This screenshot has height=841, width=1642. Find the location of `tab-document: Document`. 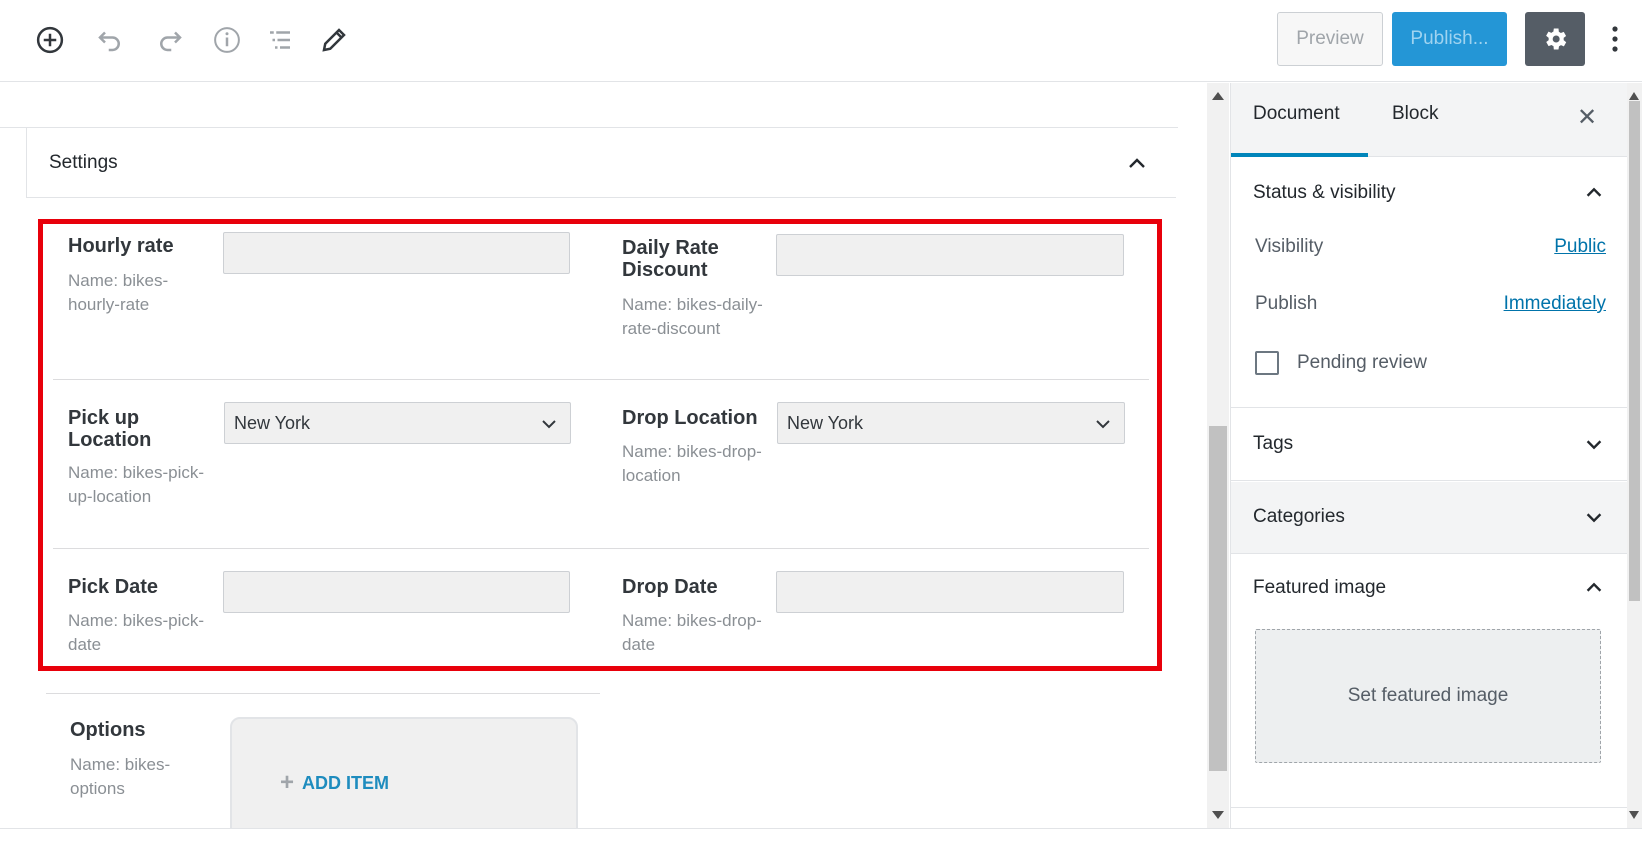

tab-document: Document is located at coordinates (1296, 114).